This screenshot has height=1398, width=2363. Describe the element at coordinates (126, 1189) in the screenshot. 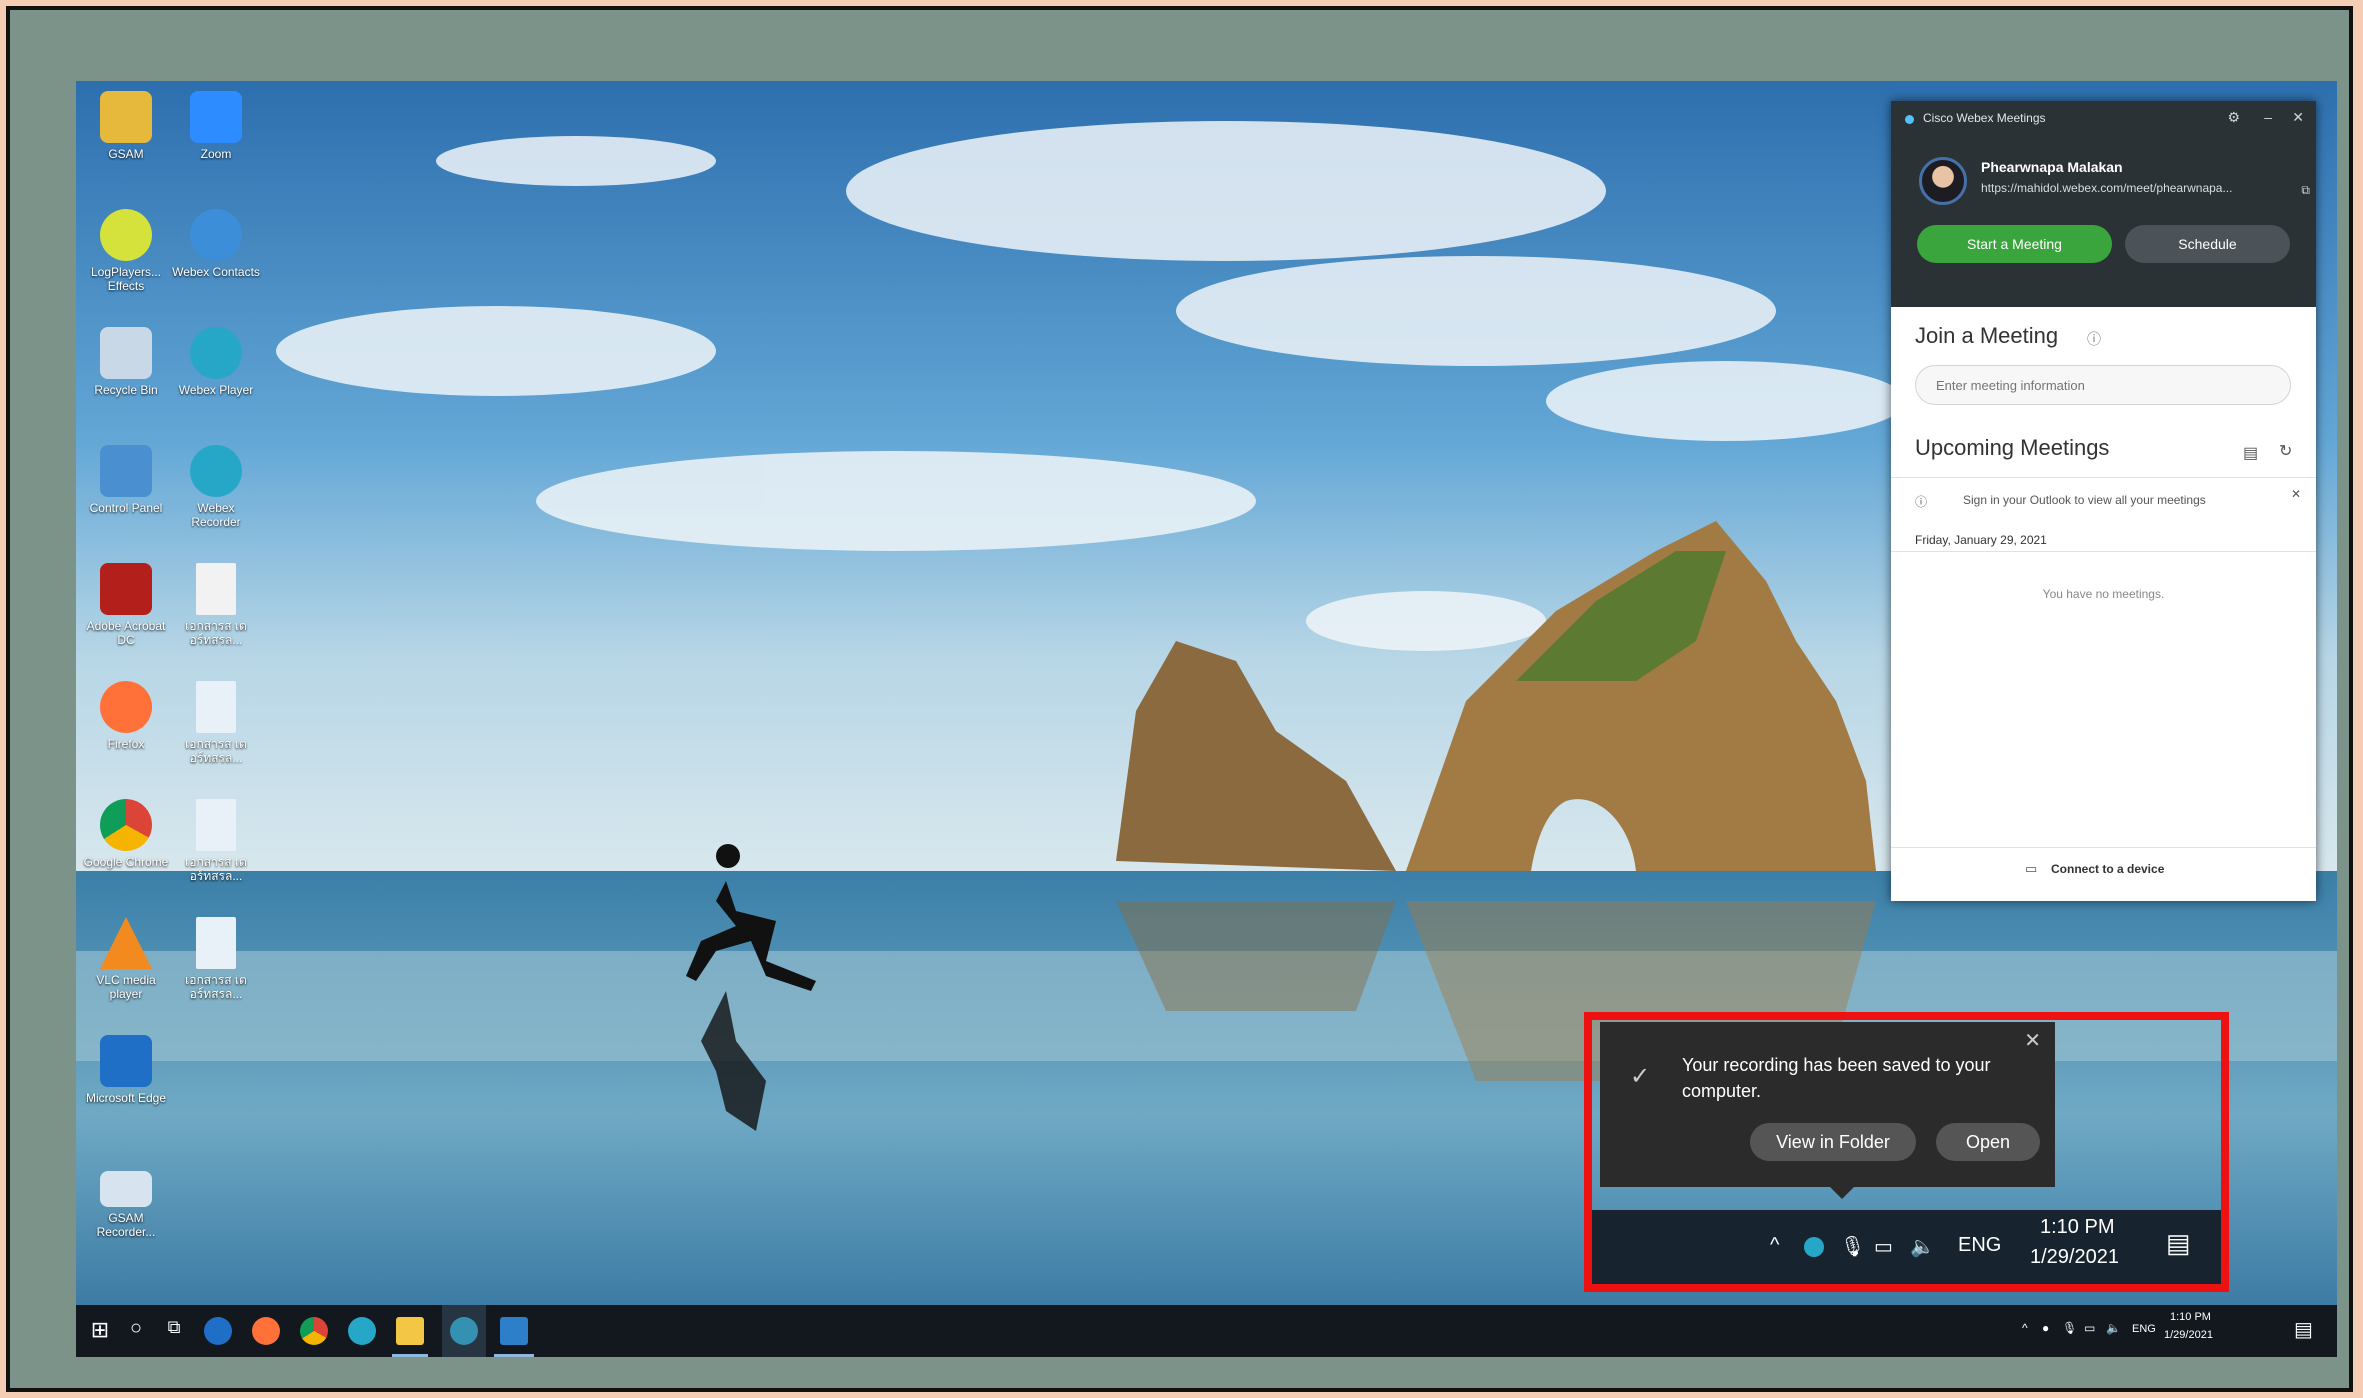

I see `monitor-icon` at that location.